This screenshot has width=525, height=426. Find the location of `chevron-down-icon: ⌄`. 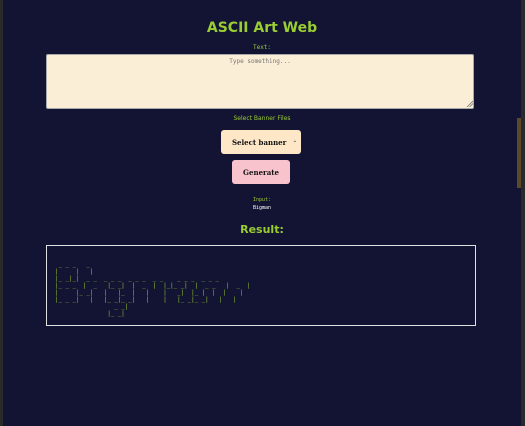

chevron-down-icon: ⌄ is located at coordinates (294, 141).